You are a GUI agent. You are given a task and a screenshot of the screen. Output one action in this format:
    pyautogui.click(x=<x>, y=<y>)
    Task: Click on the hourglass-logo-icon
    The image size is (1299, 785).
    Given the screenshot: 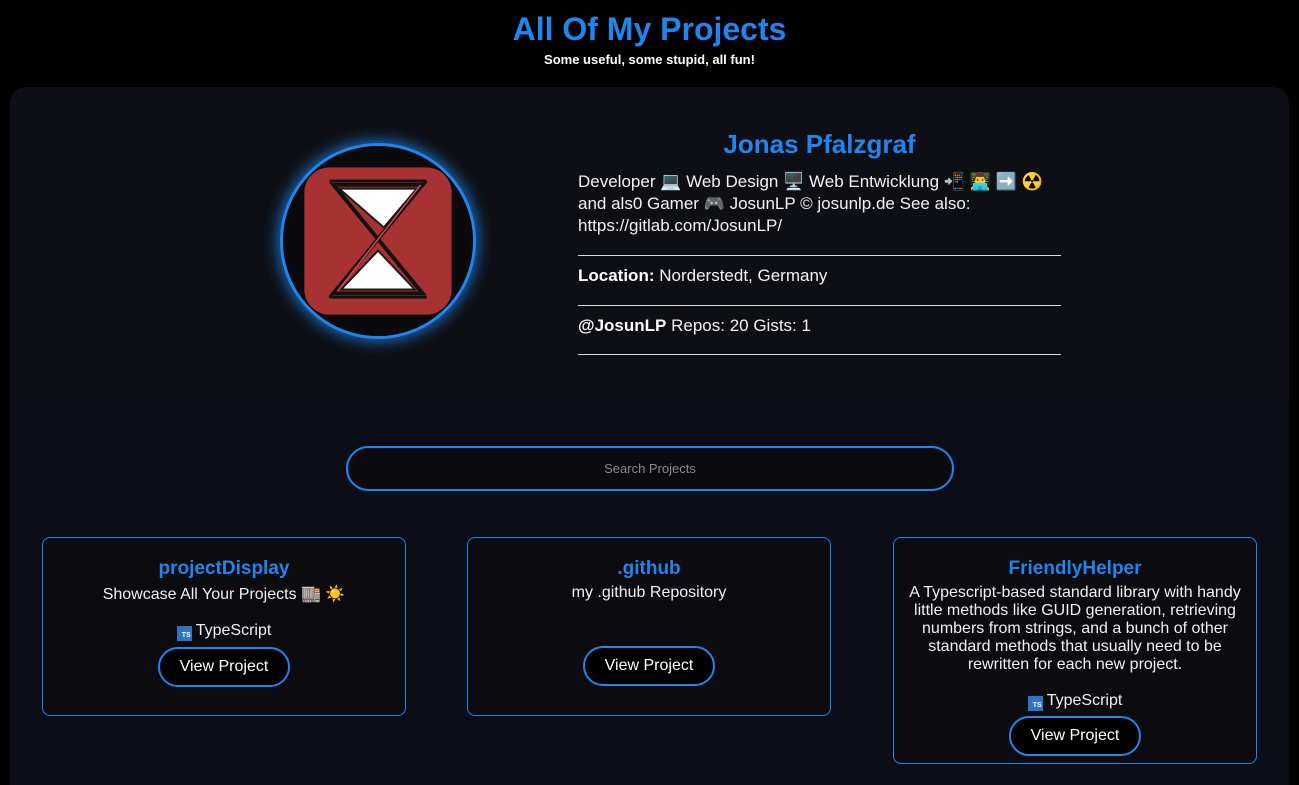 What is the action you would take?
    pyautogui.click(x=378, y=241)
    